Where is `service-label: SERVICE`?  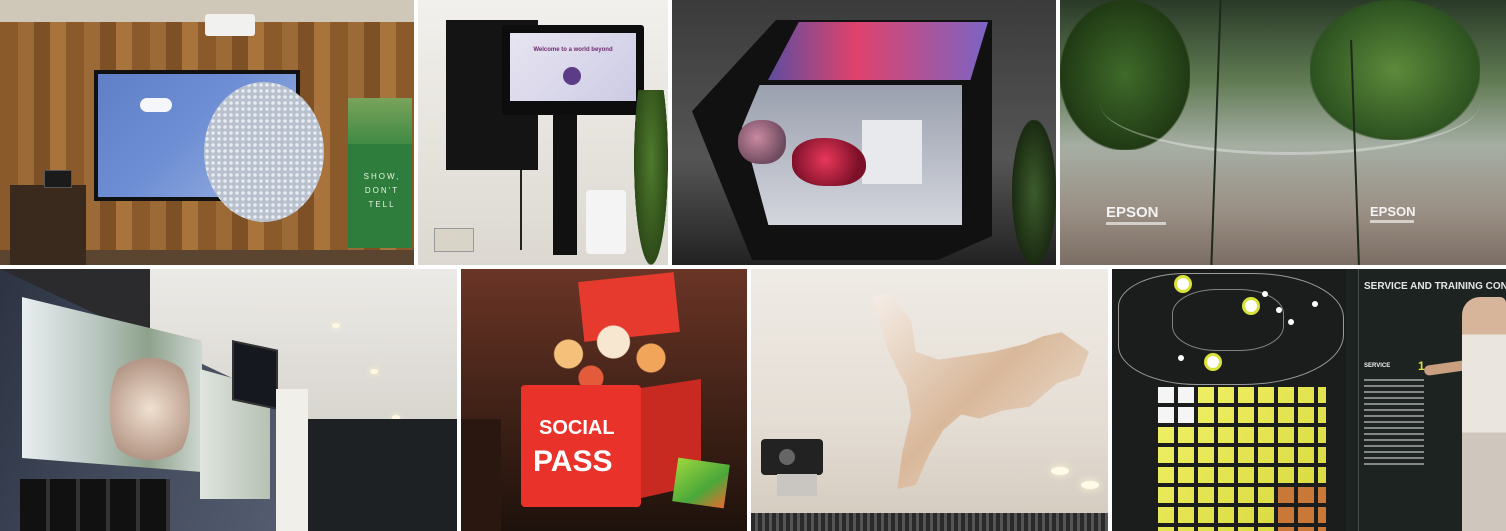
service-label: SERVICE is located at coordinates (1377, 366).